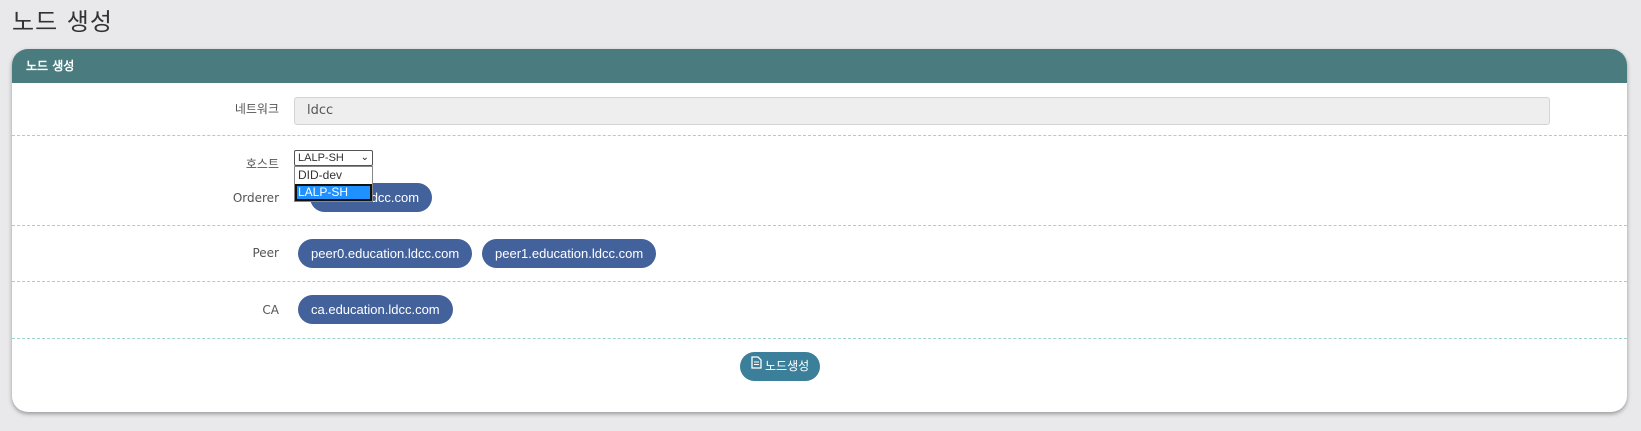  What do you see at coordinates (256, 109) in the screenshot?
I see `network-label: 네트워크` at bounding box center [256, 109].